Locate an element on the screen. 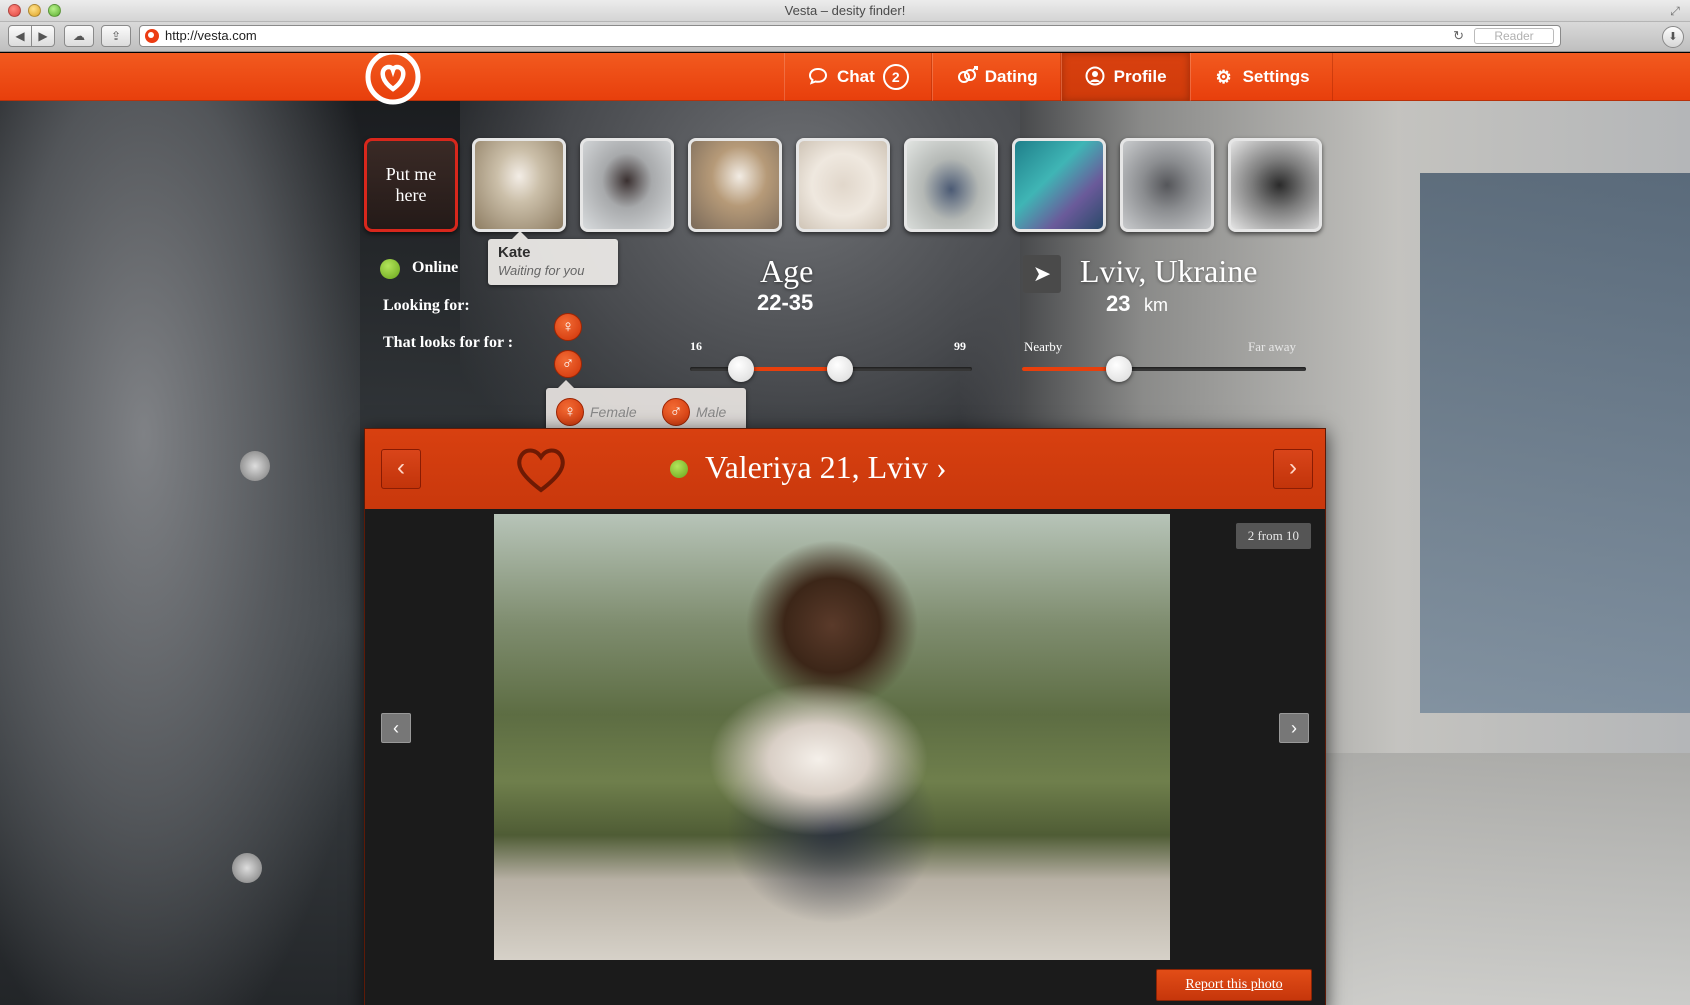 This screenshot has width=1690, height=1005. share-button: ⇪ is located at coordinates (116, 36).